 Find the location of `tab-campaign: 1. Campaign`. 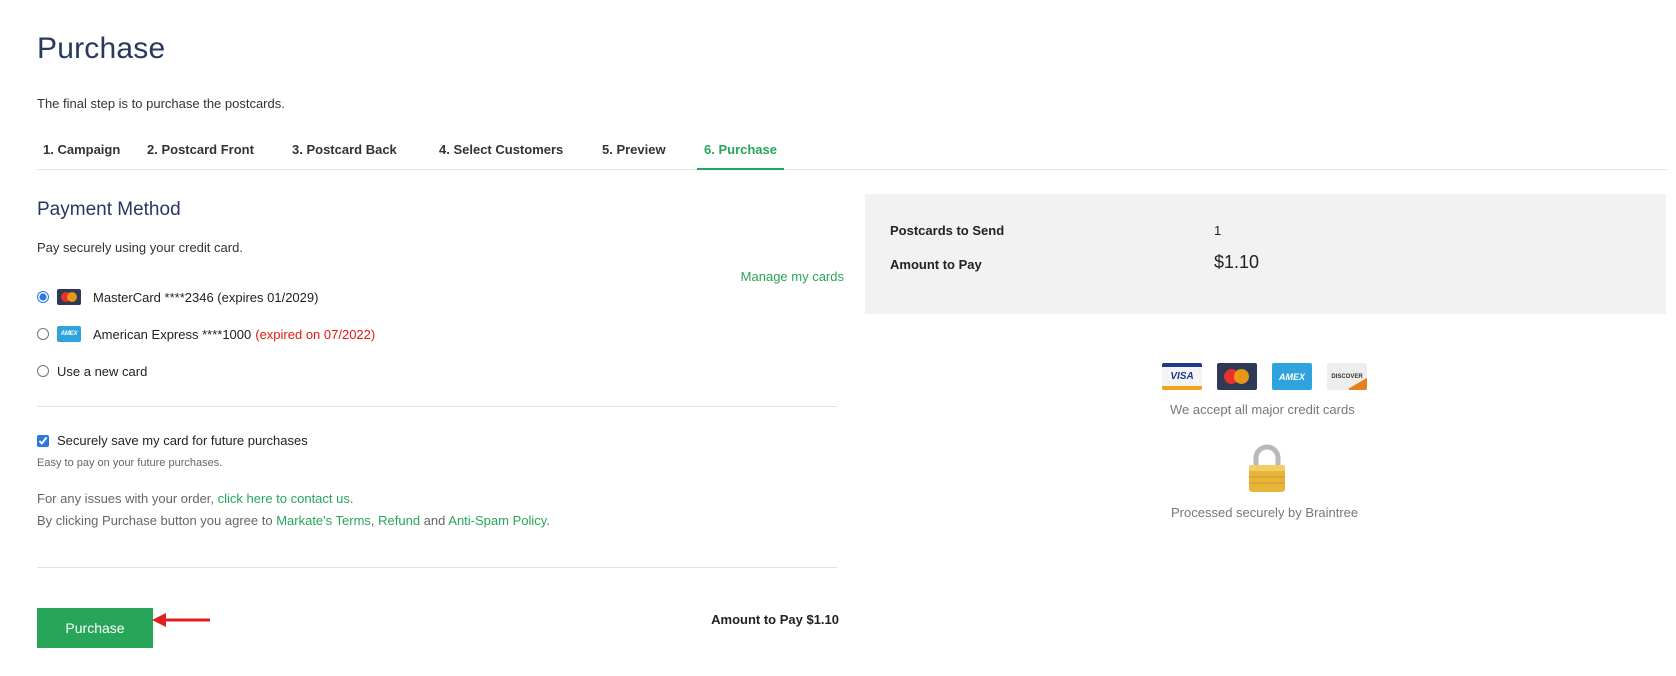

tab-campaign: 1. Campaign is located at coordinates (81, 156).